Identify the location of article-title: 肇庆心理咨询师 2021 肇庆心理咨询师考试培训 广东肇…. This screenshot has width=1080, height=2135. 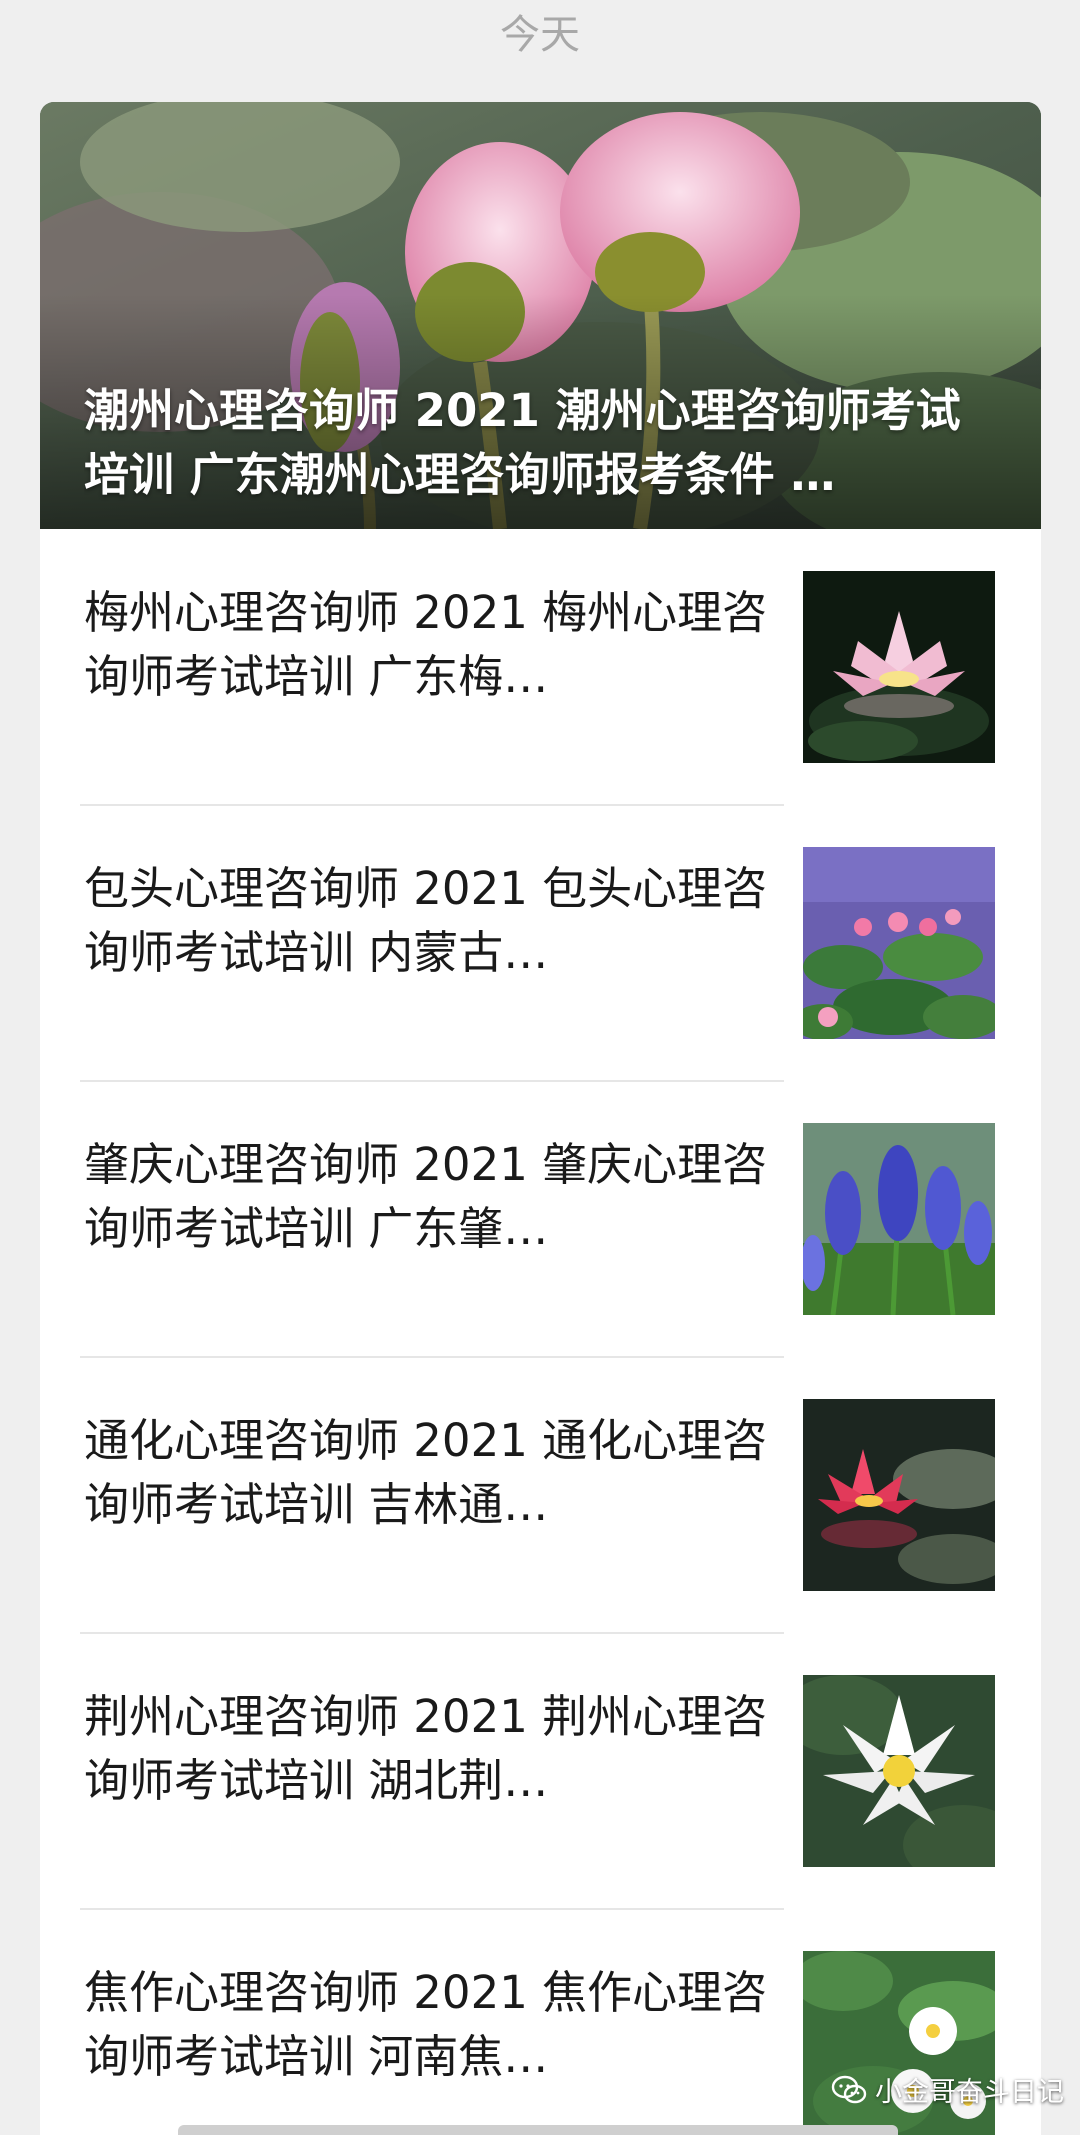
(426, 1196).